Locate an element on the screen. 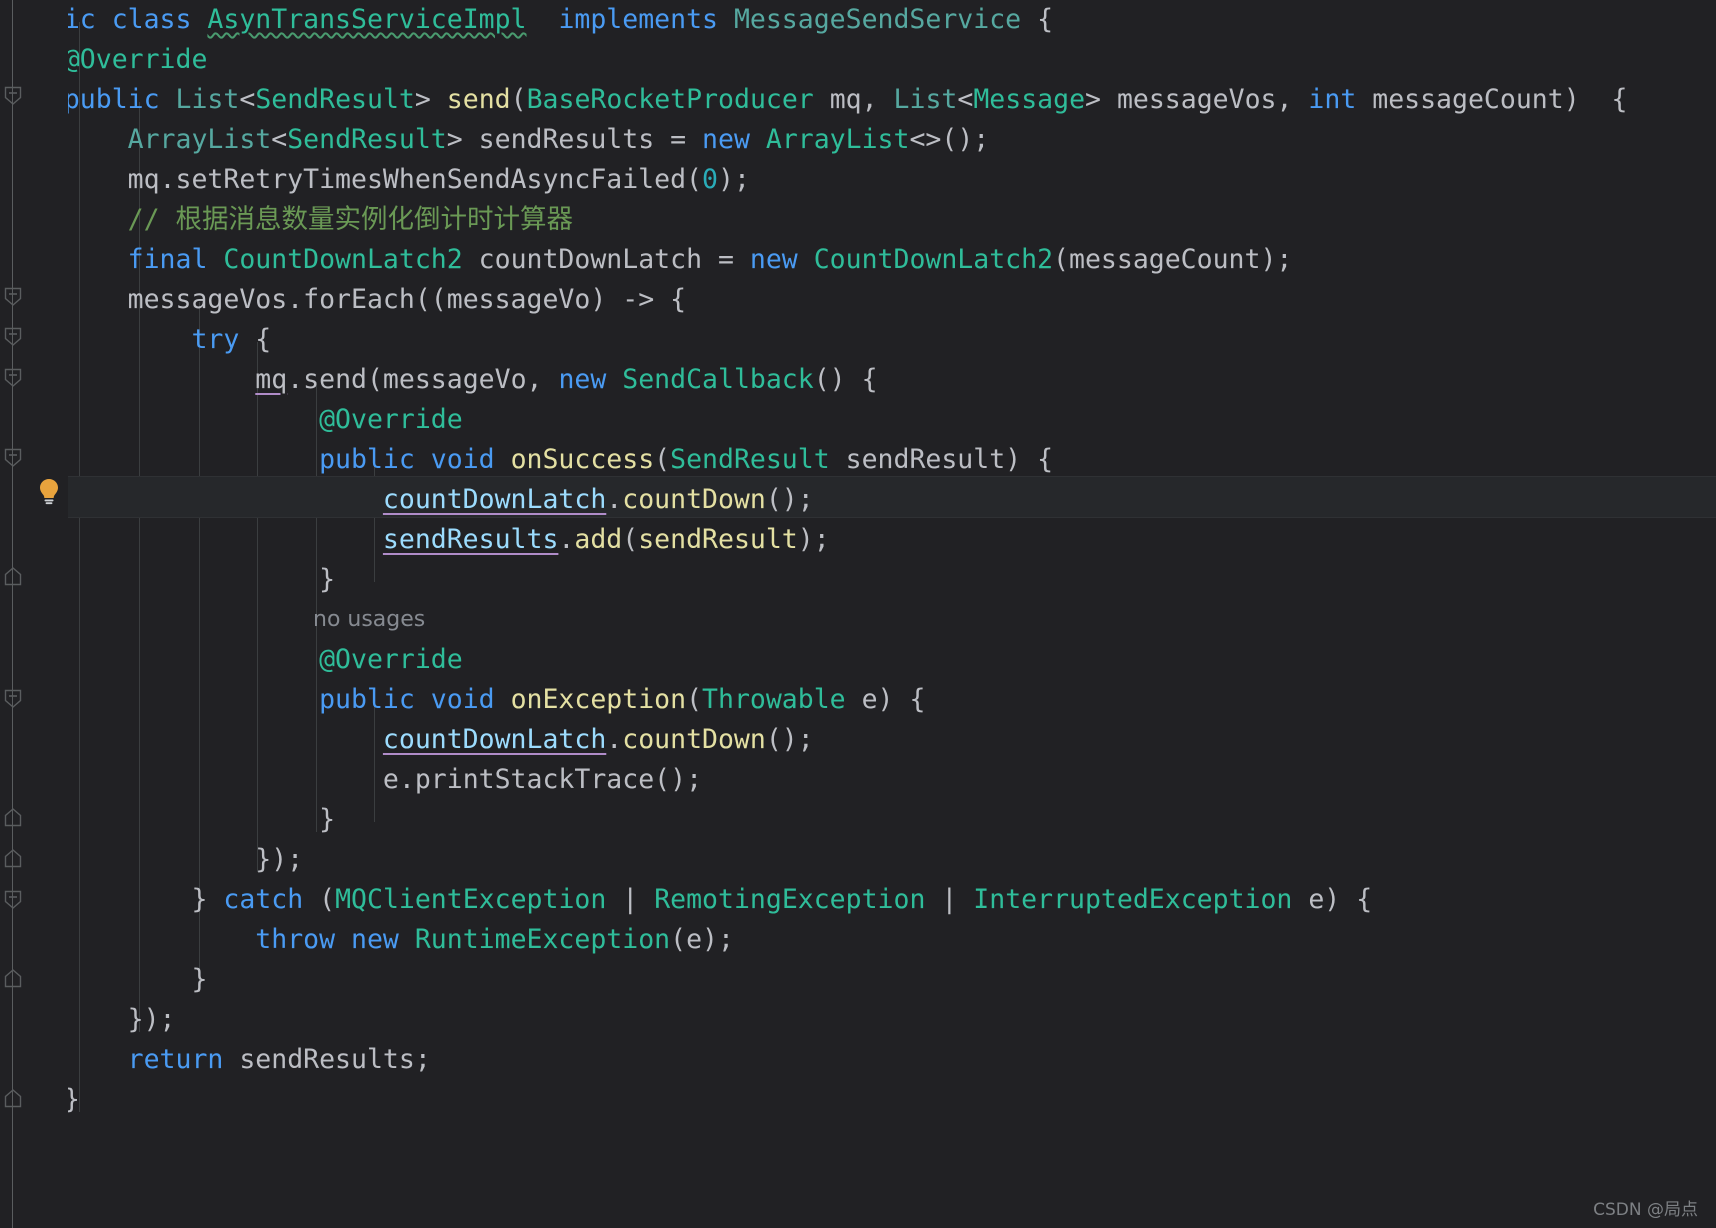  code-token: SendCallback is located at coordinates (718, 379).